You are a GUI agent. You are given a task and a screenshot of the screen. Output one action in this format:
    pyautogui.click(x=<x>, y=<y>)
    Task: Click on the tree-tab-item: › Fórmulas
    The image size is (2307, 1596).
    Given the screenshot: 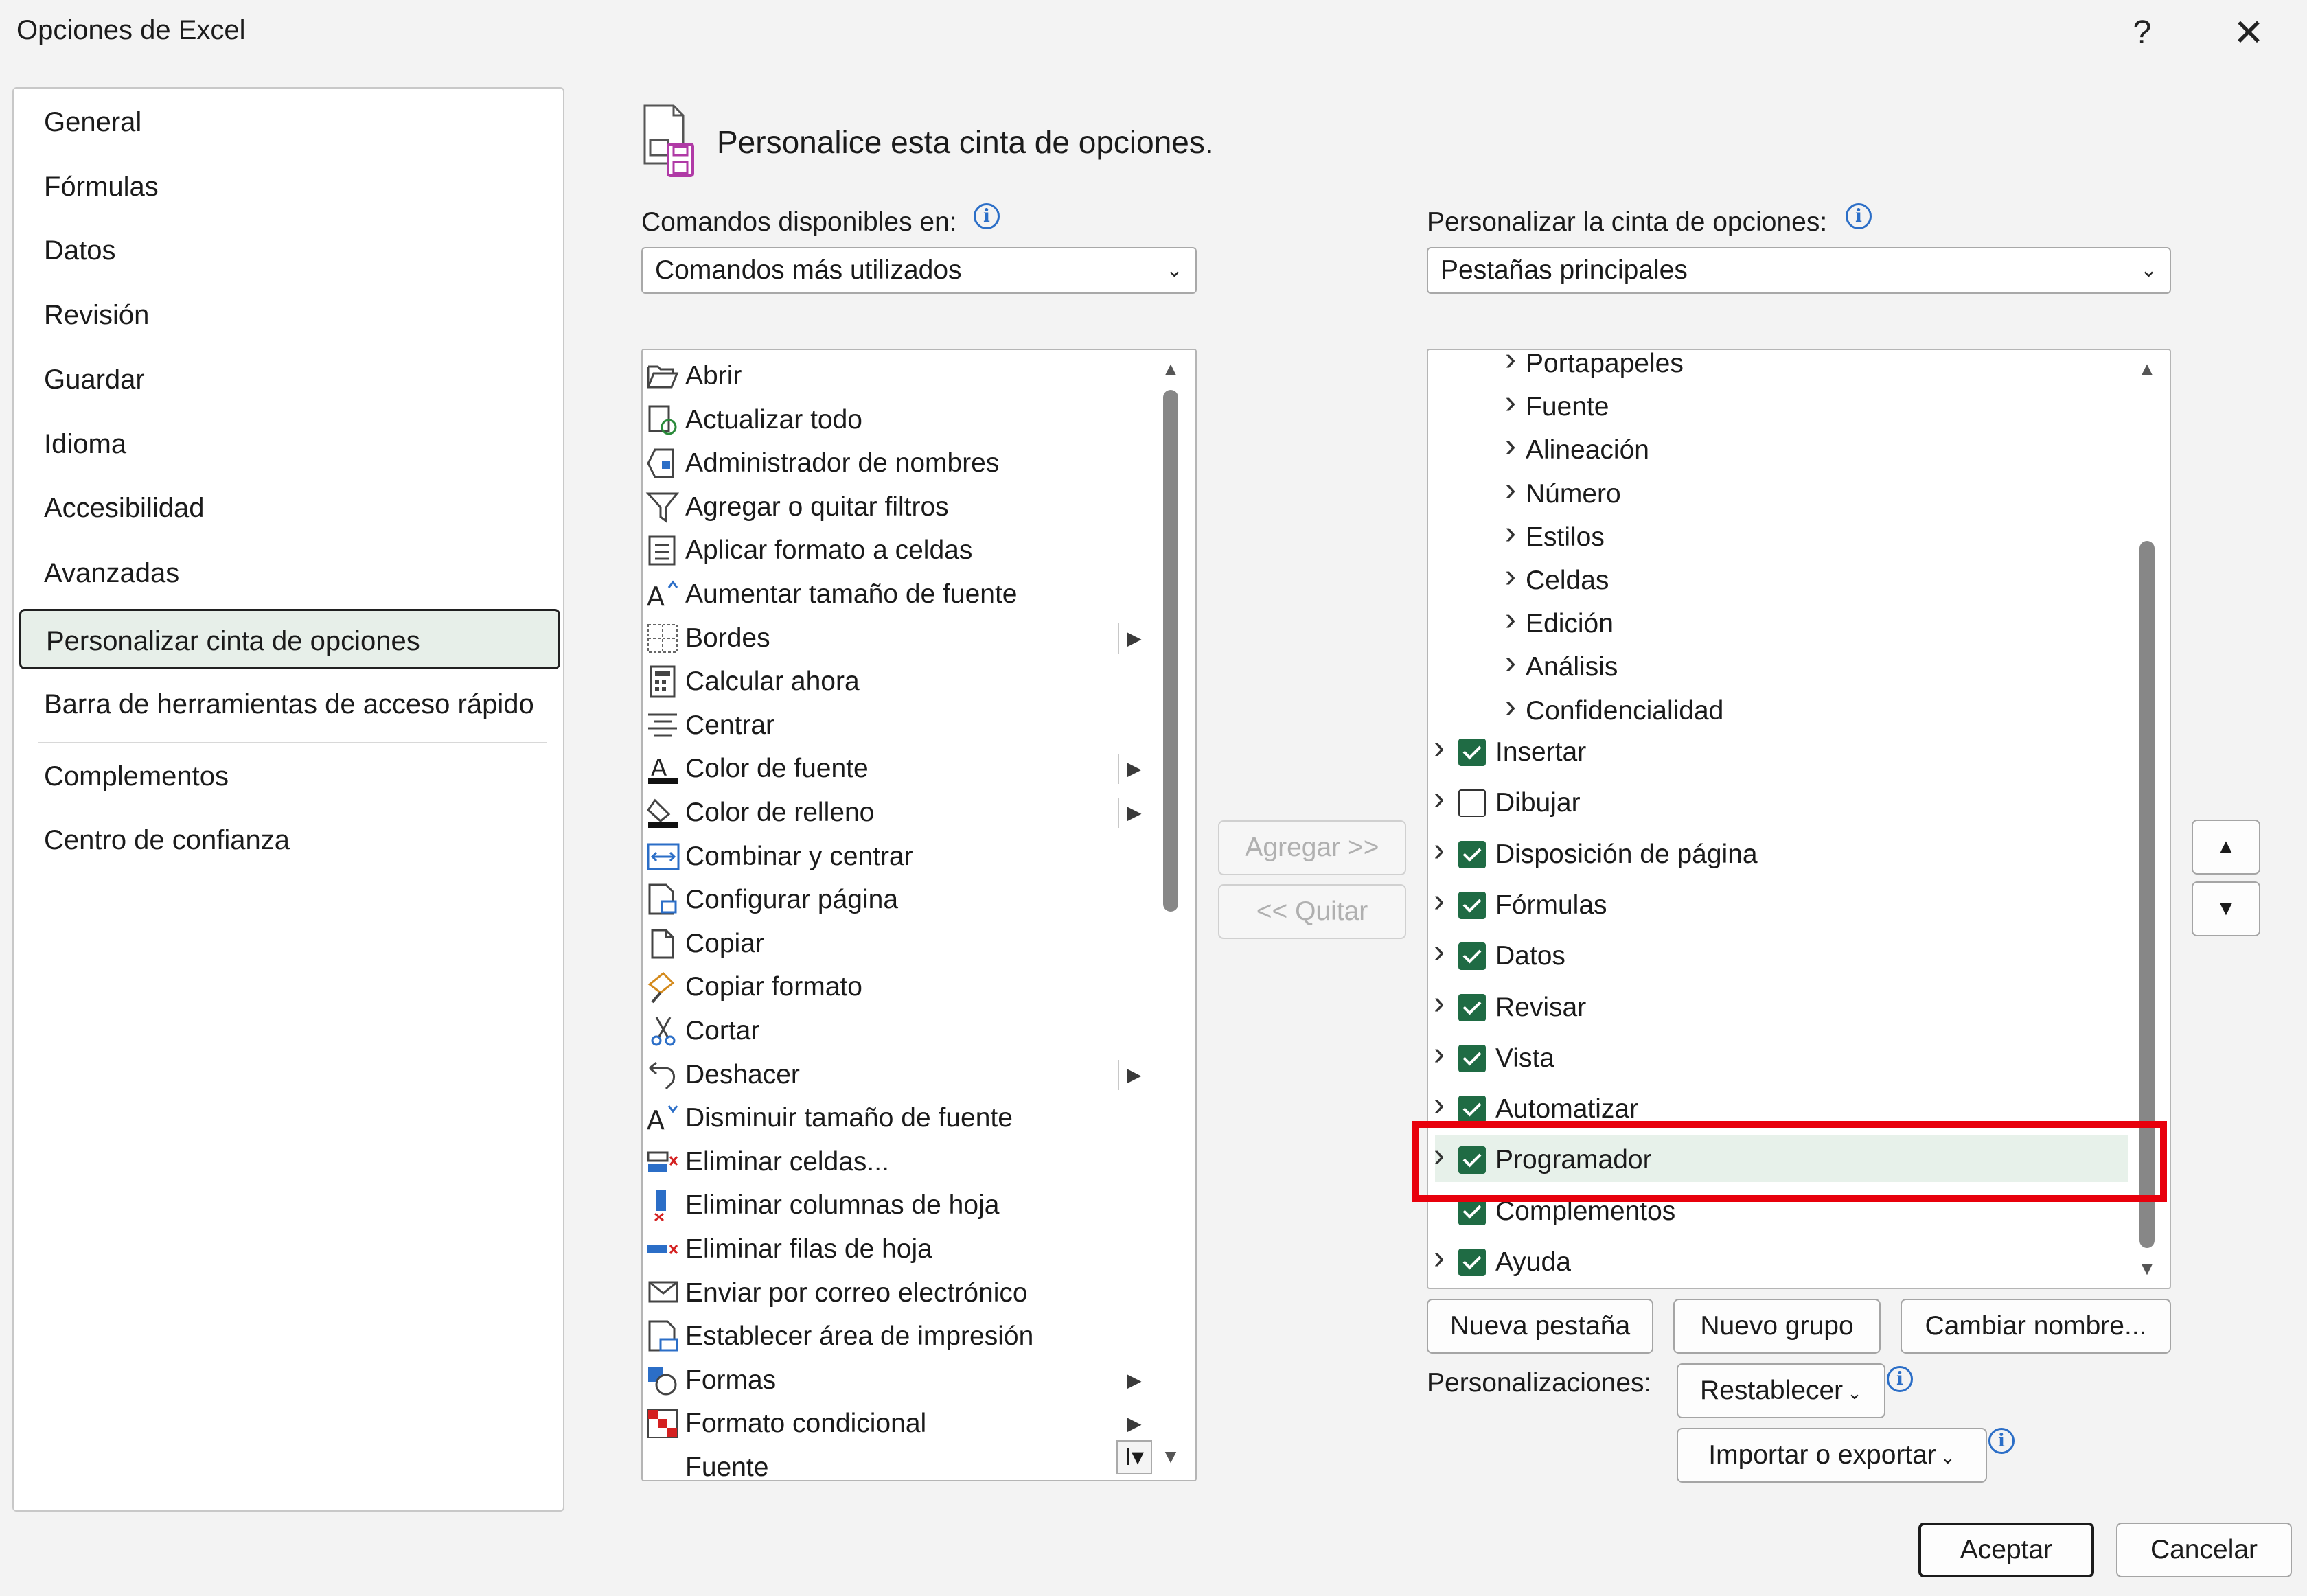 What is the action you would take?
    pyautogui.click(x=1775, y=905)
    